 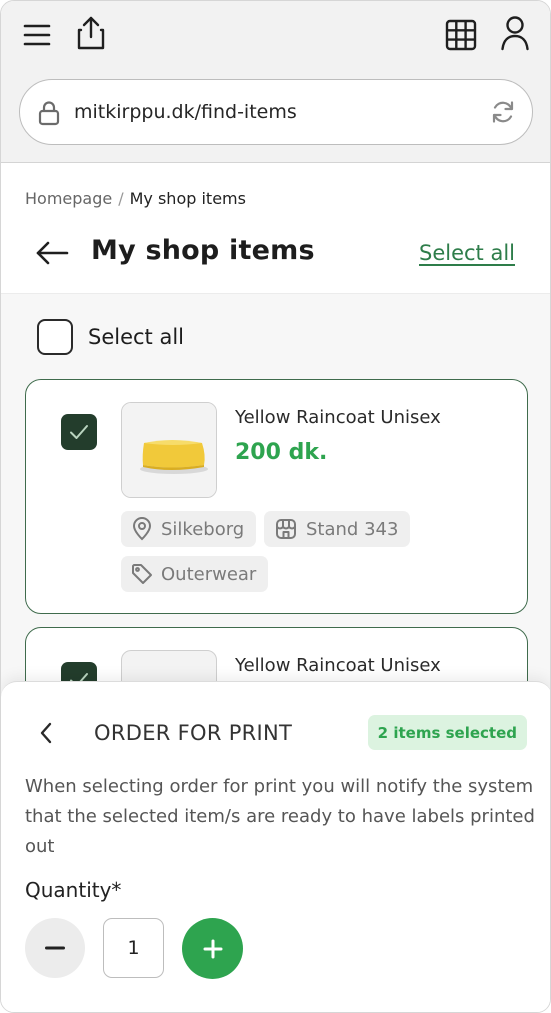 I want to click on quantity-input, so click(x=133, y=948).